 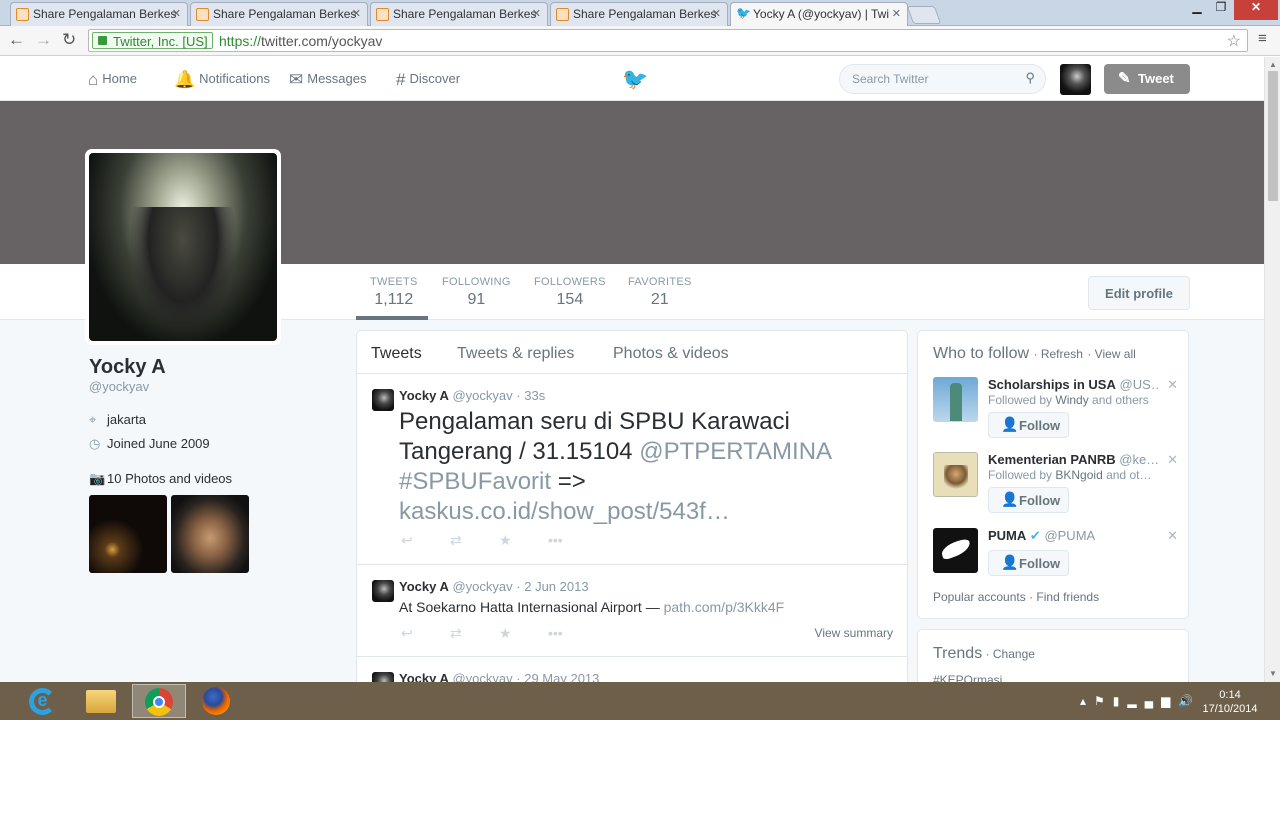 What do you see at coordinates (1273, 64) in the screenshot?
I see `scroll-up-icon: ▲` at bounding box center [1273, 64].